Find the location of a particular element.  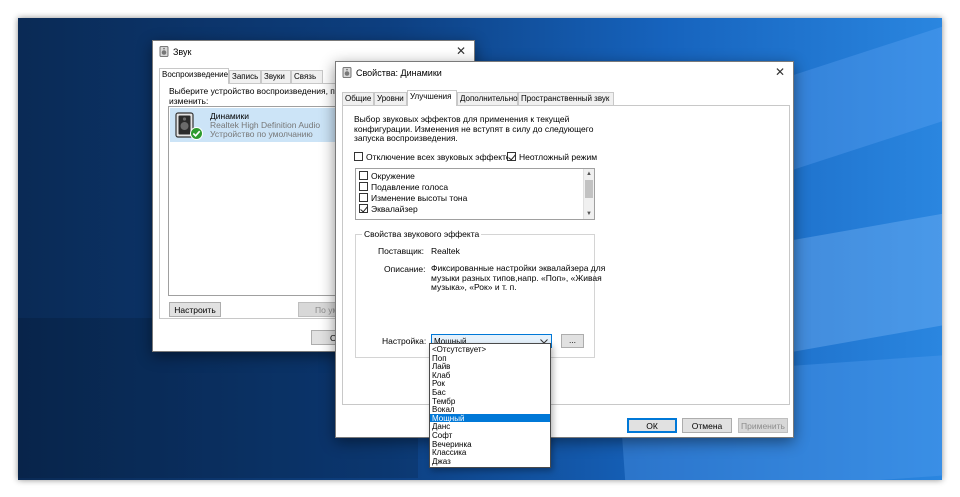

disable-all-effects-checkbox is located at coordinates (358, 156).